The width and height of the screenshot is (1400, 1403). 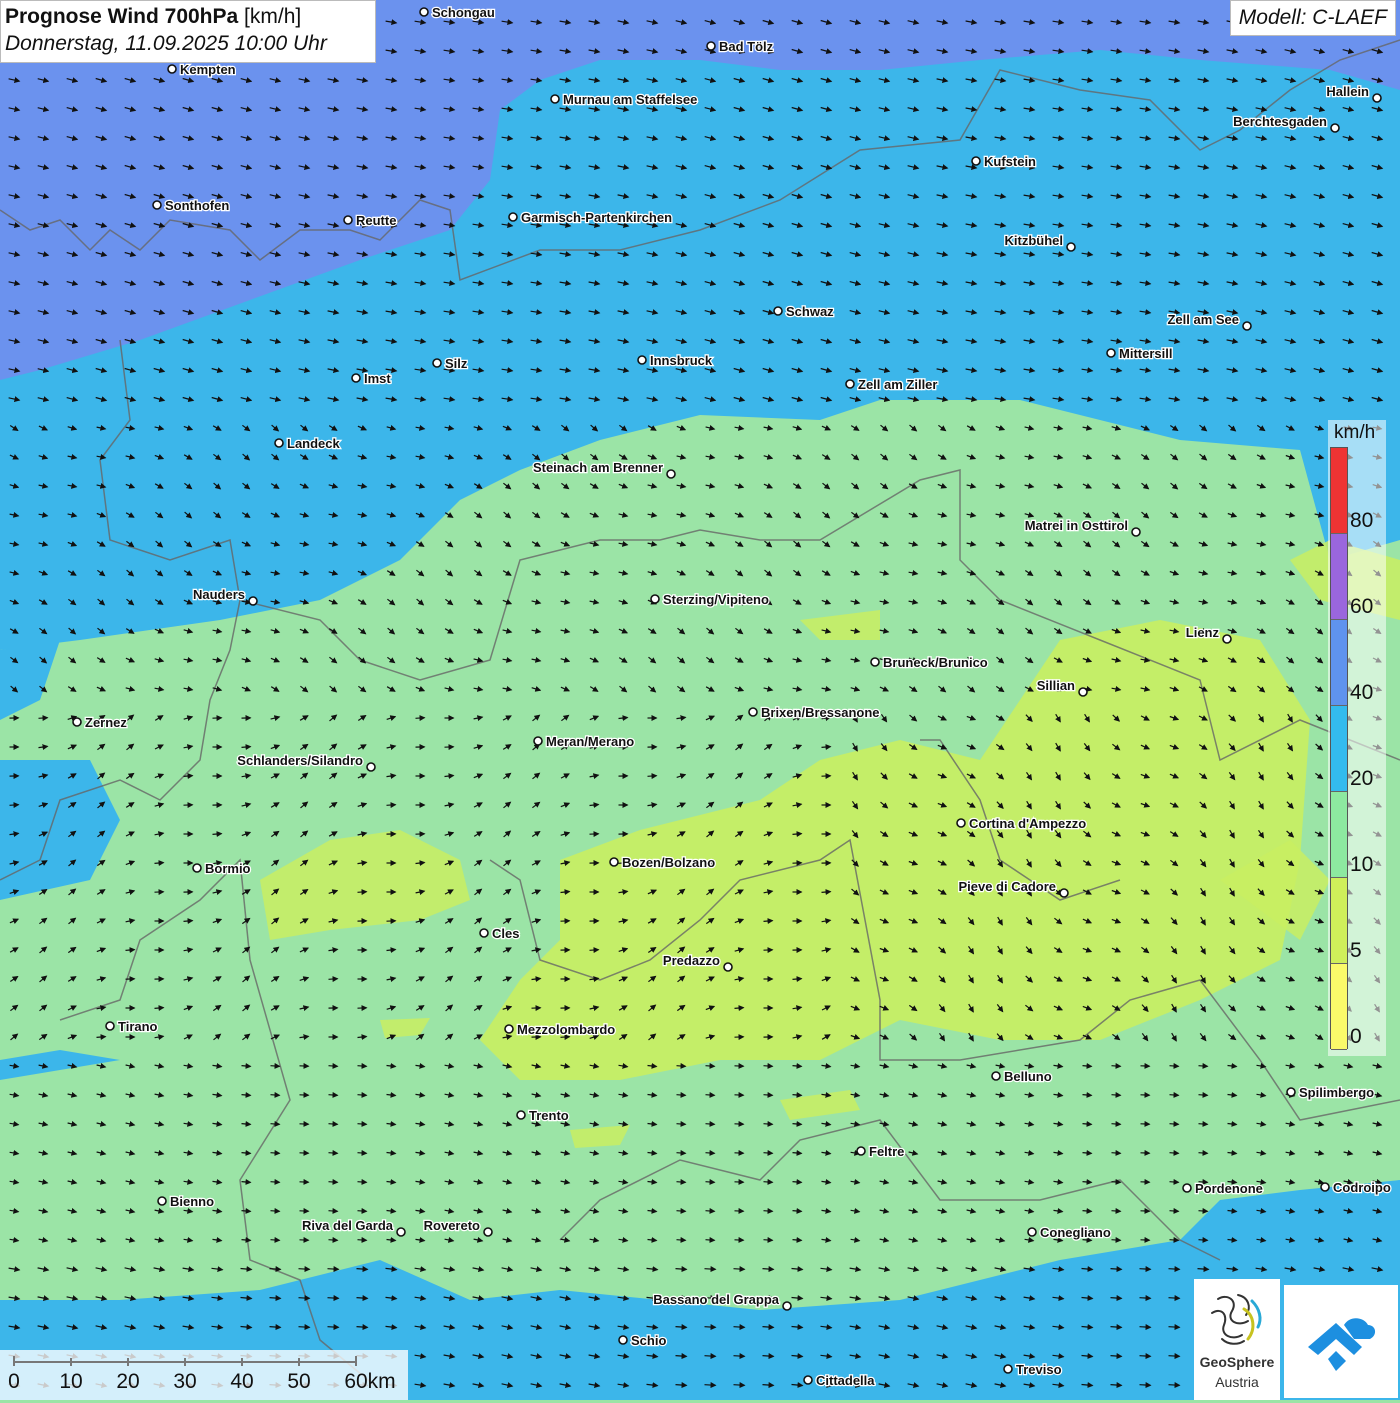 What do you see at coordinates (662, 862) in the screenshot?
I see `place-marker: Bozen/Bolzano` at bounding box center [662, 862].